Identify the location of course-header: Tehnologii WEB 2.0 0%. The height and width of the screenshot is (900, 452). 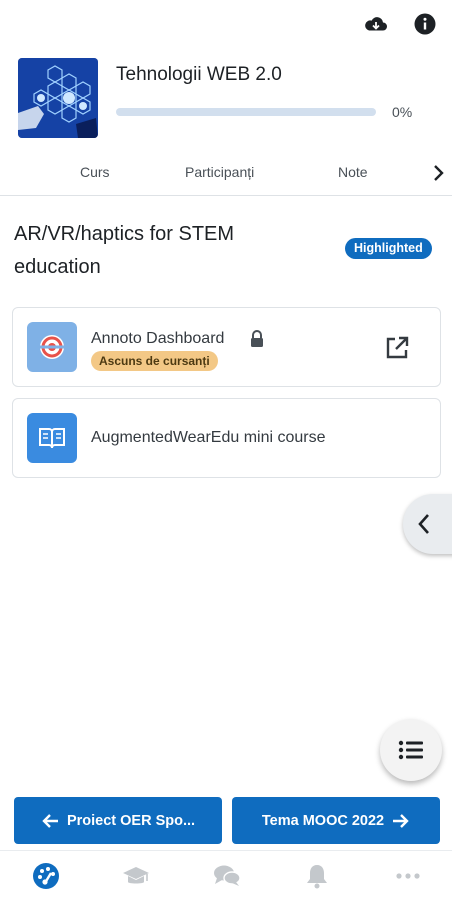
(228, 98).